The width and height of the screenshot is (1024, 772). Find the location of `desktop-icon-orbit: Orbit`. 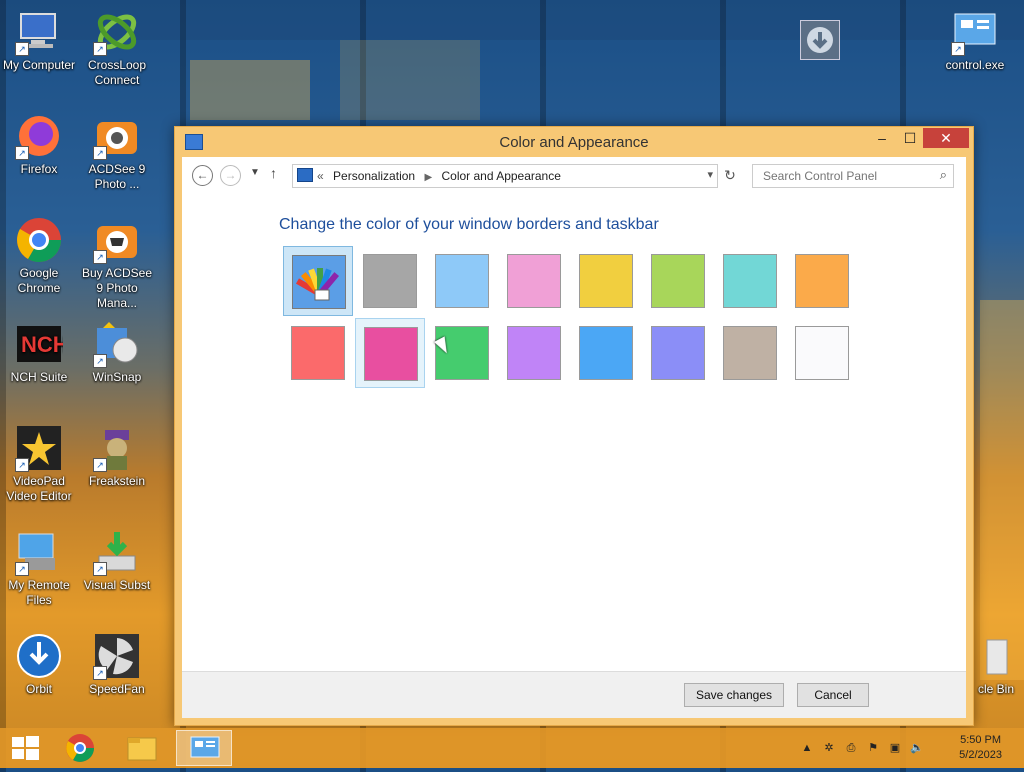

desktop-icon-orbit: Orbit is located at coordinates (39, 664).